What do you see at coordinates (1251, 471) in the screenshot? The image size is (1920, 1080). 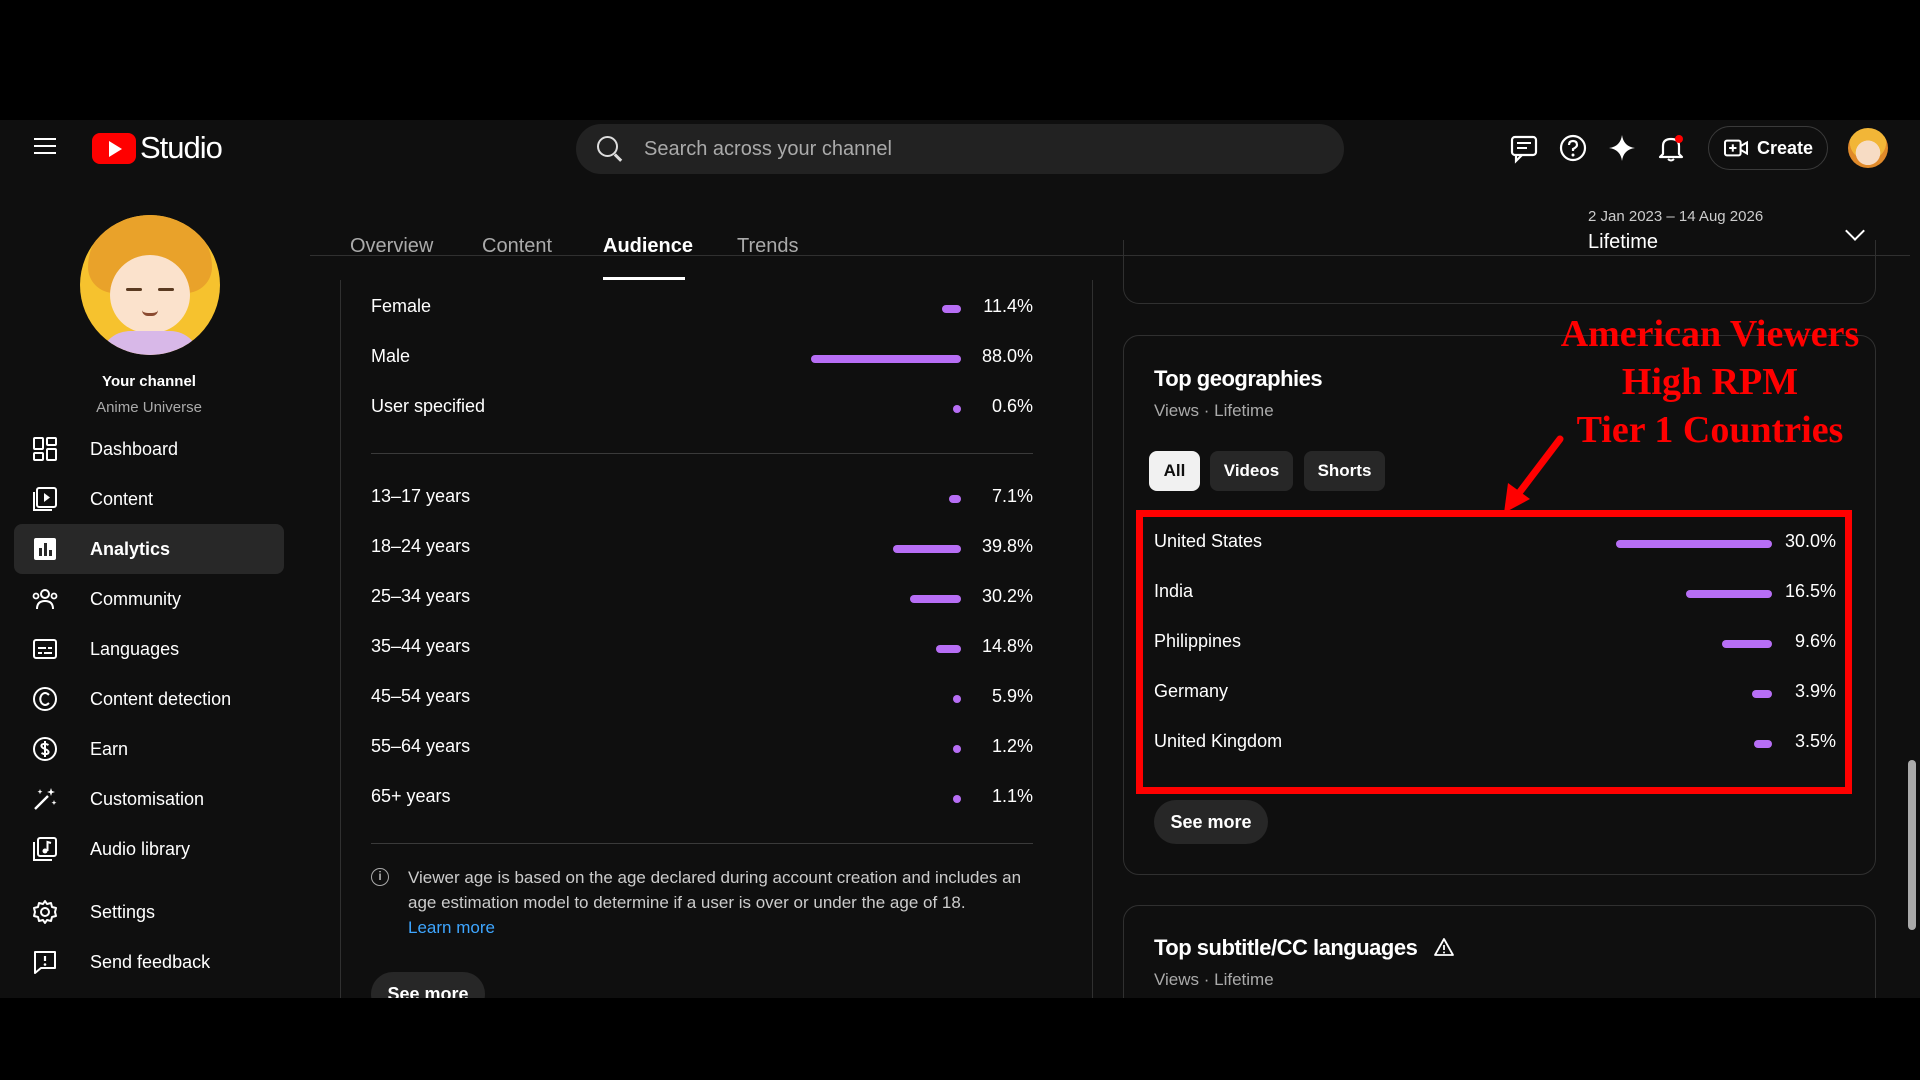 I see `chip-videos: Videos` at bounding box center [1251, 471].